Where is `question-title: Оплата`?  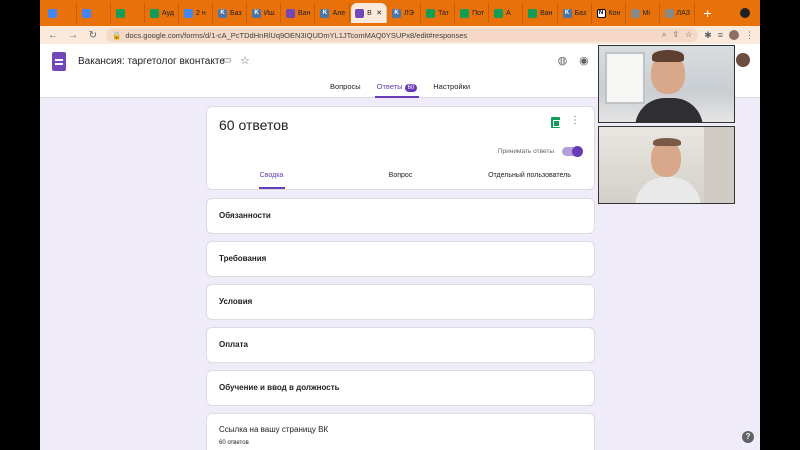 question-title: Оплата is located at coordinates (233, 344).